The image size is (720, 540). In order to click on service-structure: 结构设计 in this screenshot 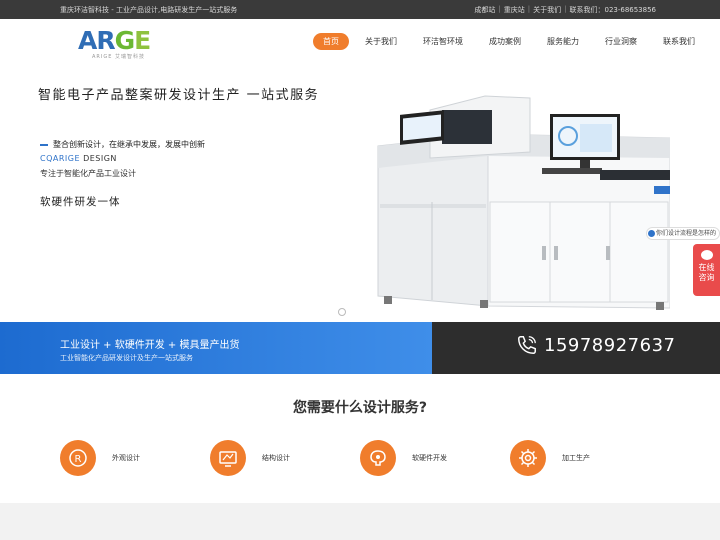, I will do `click(250, 458)`.